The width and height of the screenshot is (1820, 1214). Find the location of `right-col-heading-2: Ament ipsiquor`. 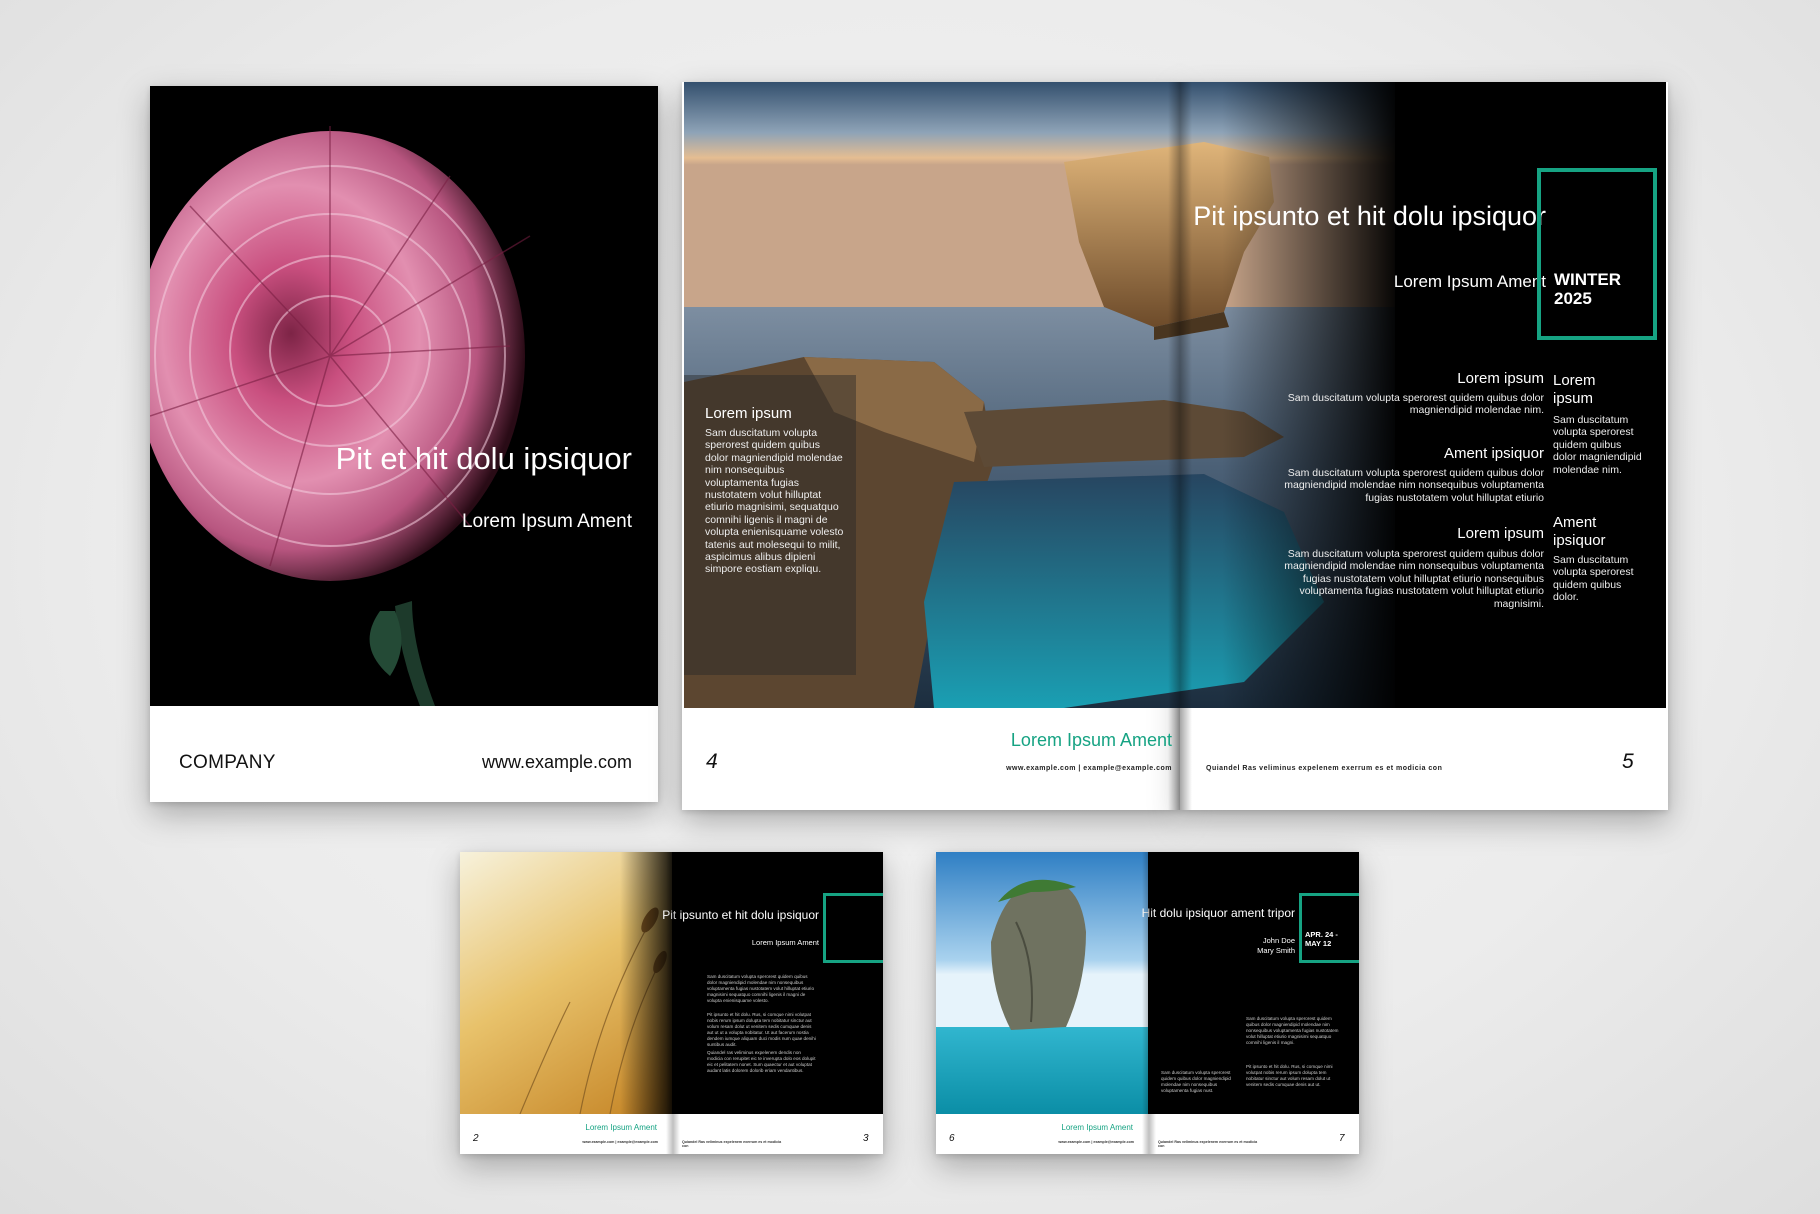

right-col-heading-2: Ament ipsiquor is located at coordinates (1579, 531).